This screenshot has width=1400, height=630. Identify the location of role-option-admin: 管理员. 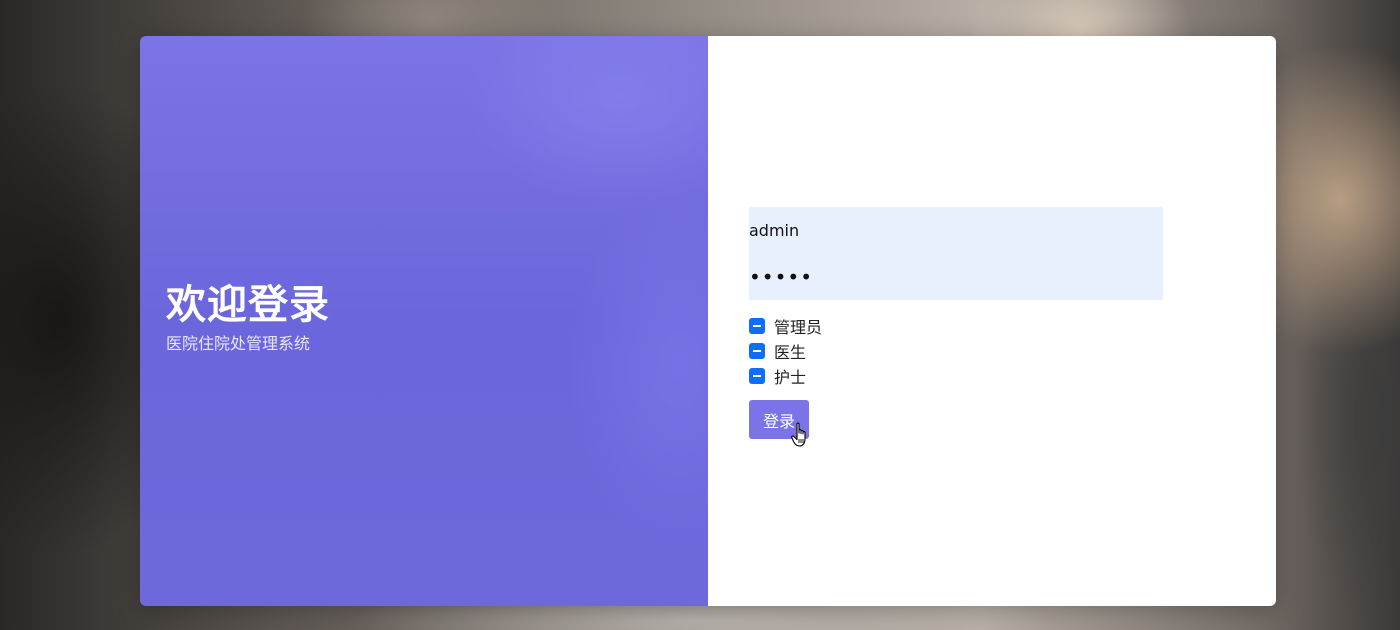
(956, 325).